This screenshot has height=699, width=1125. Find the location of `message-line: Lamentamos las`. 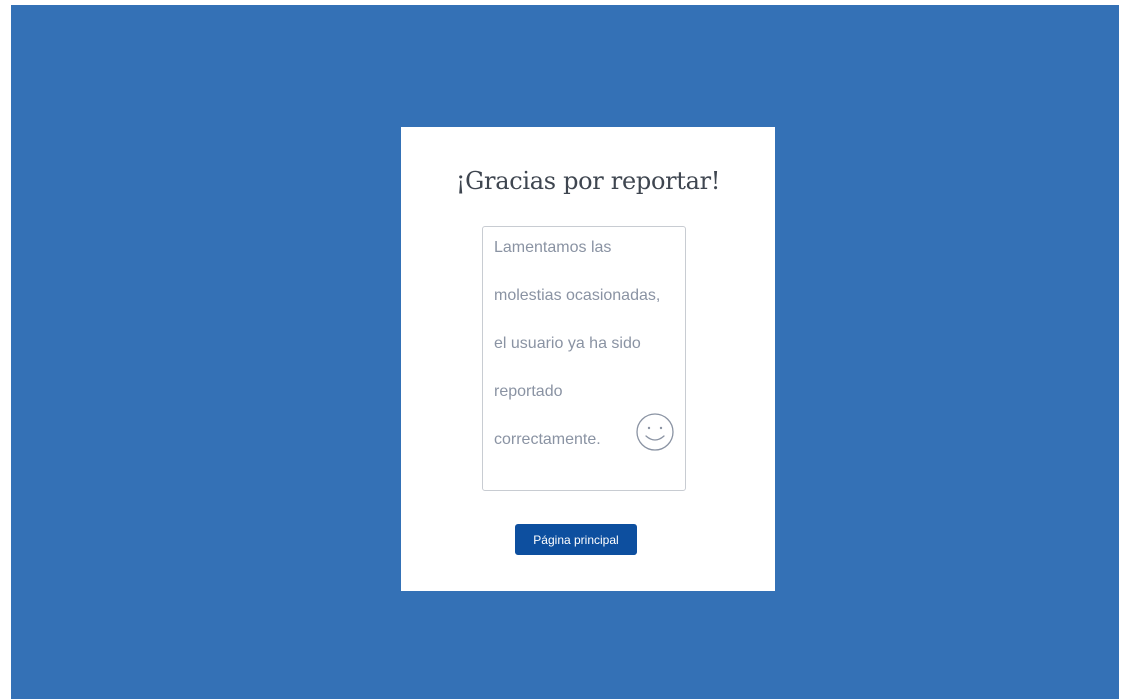

message-line: Lamentamos las is located at coordinates (553, 247).